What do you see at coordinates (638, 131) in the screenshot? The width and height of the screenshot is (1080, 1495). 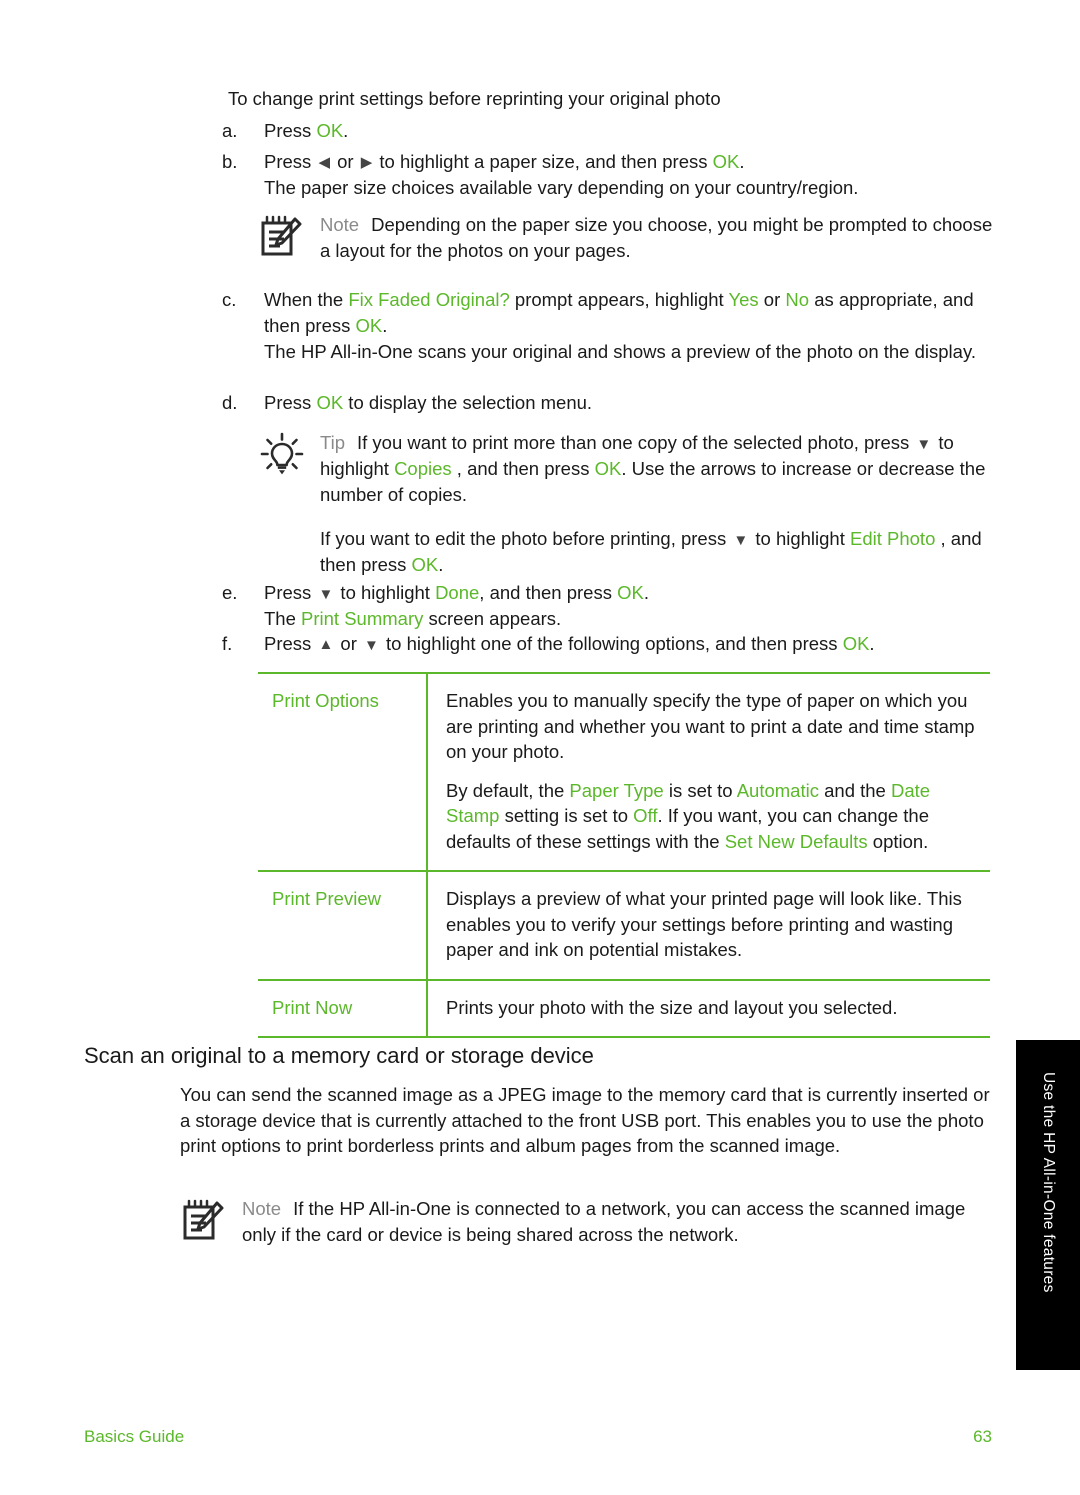 I see `step-a-text: Press OK.` at bounding box center [638, 131].